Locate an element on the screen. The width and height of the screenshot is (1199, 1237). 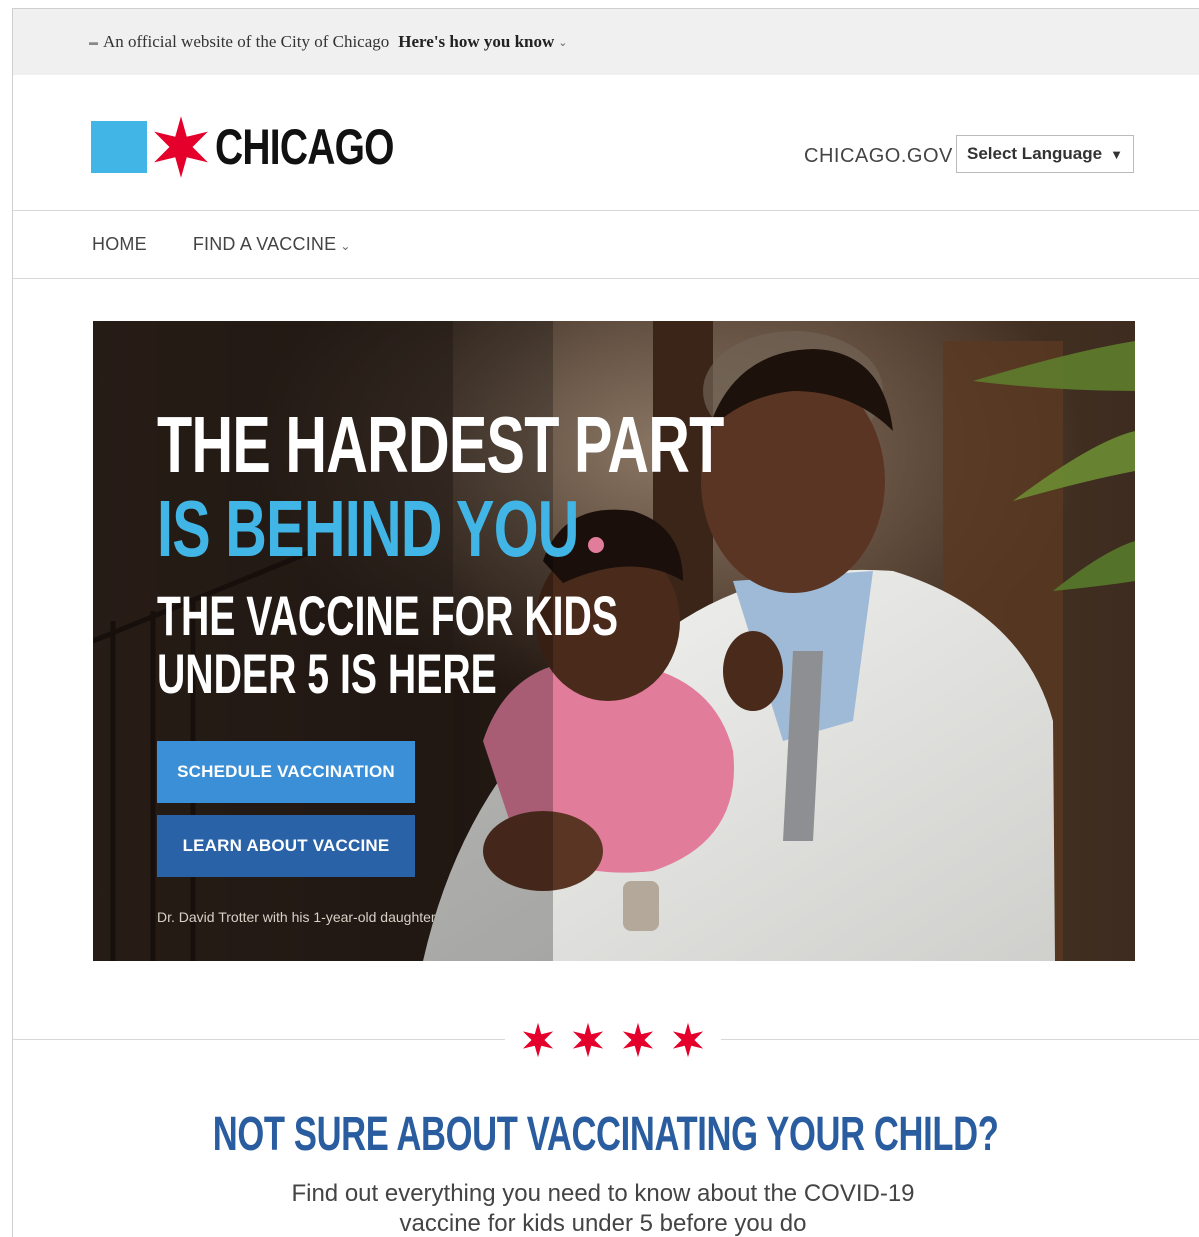
nav-item-home: HOME is located at coordinates (119, 244).